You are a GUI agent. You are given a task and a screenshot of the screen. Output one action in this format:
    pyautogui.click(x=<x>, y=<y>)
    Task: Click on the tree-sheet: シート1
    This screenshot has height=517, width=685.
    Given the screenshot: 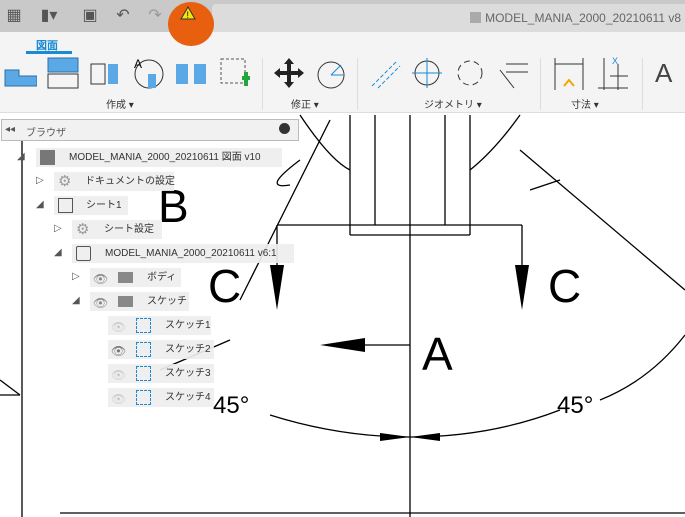 What is the action you would take?
    pyautogui.click(x=91, y=205)
    